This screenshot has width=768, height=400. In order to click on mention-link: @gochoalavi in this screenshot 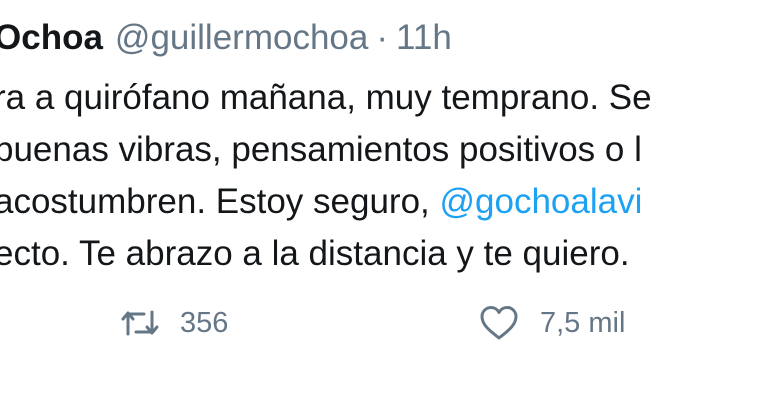, I will do `click(541, 201)`.